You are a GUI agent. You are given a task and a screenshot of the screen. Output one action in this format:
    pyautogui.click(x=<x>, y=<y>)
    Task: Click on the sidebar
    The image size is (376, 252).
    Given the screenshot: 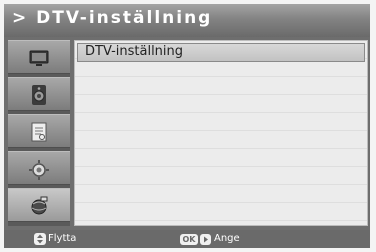 What is the action you would take?
    pyautogui.click(x=39, y=133)
    